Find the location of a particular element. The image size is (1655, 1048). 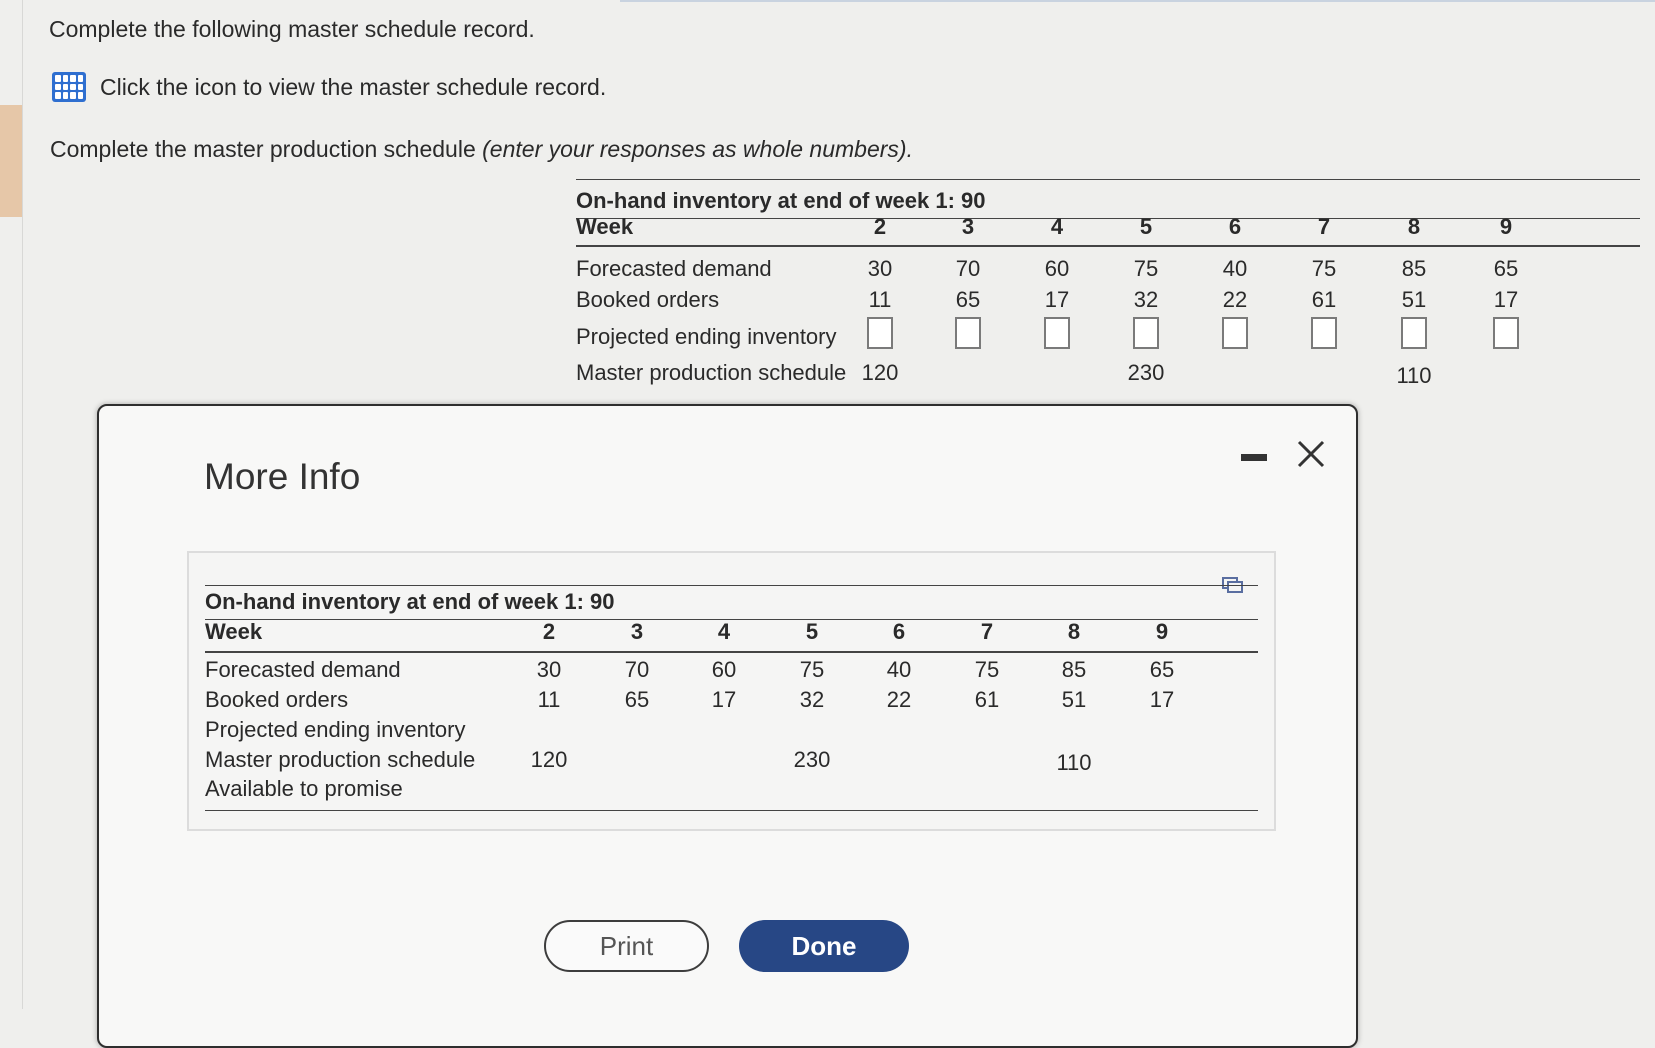

info-forecast-label: Forecasted demand is located at coordinates (303, 669).